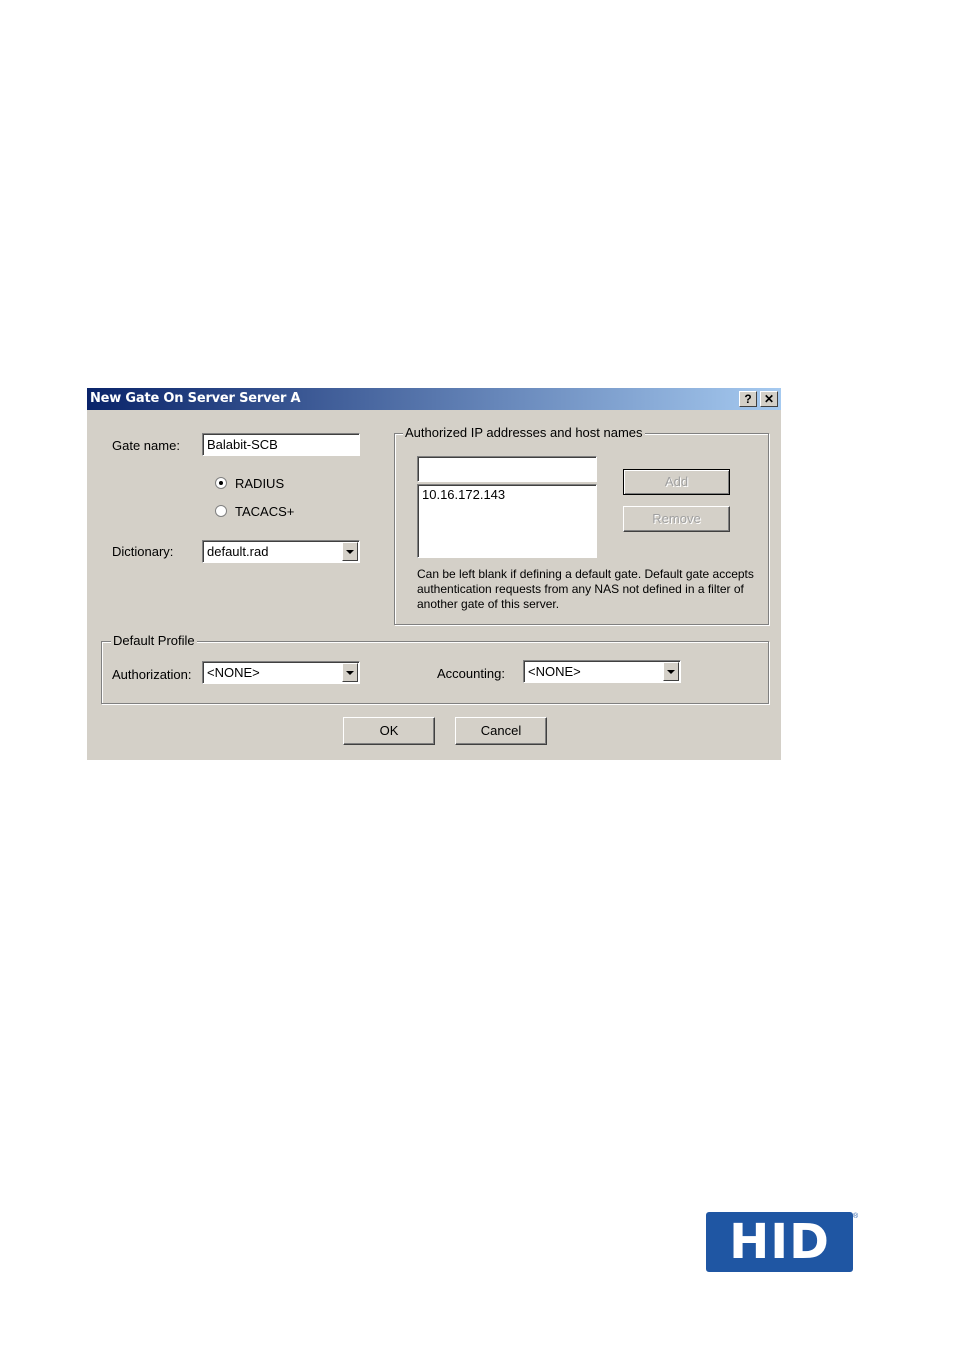 Image resolution: width=954 pixels, height=1350 pixels. I want to click on cancel-button: Cancel, so click(501, 731).